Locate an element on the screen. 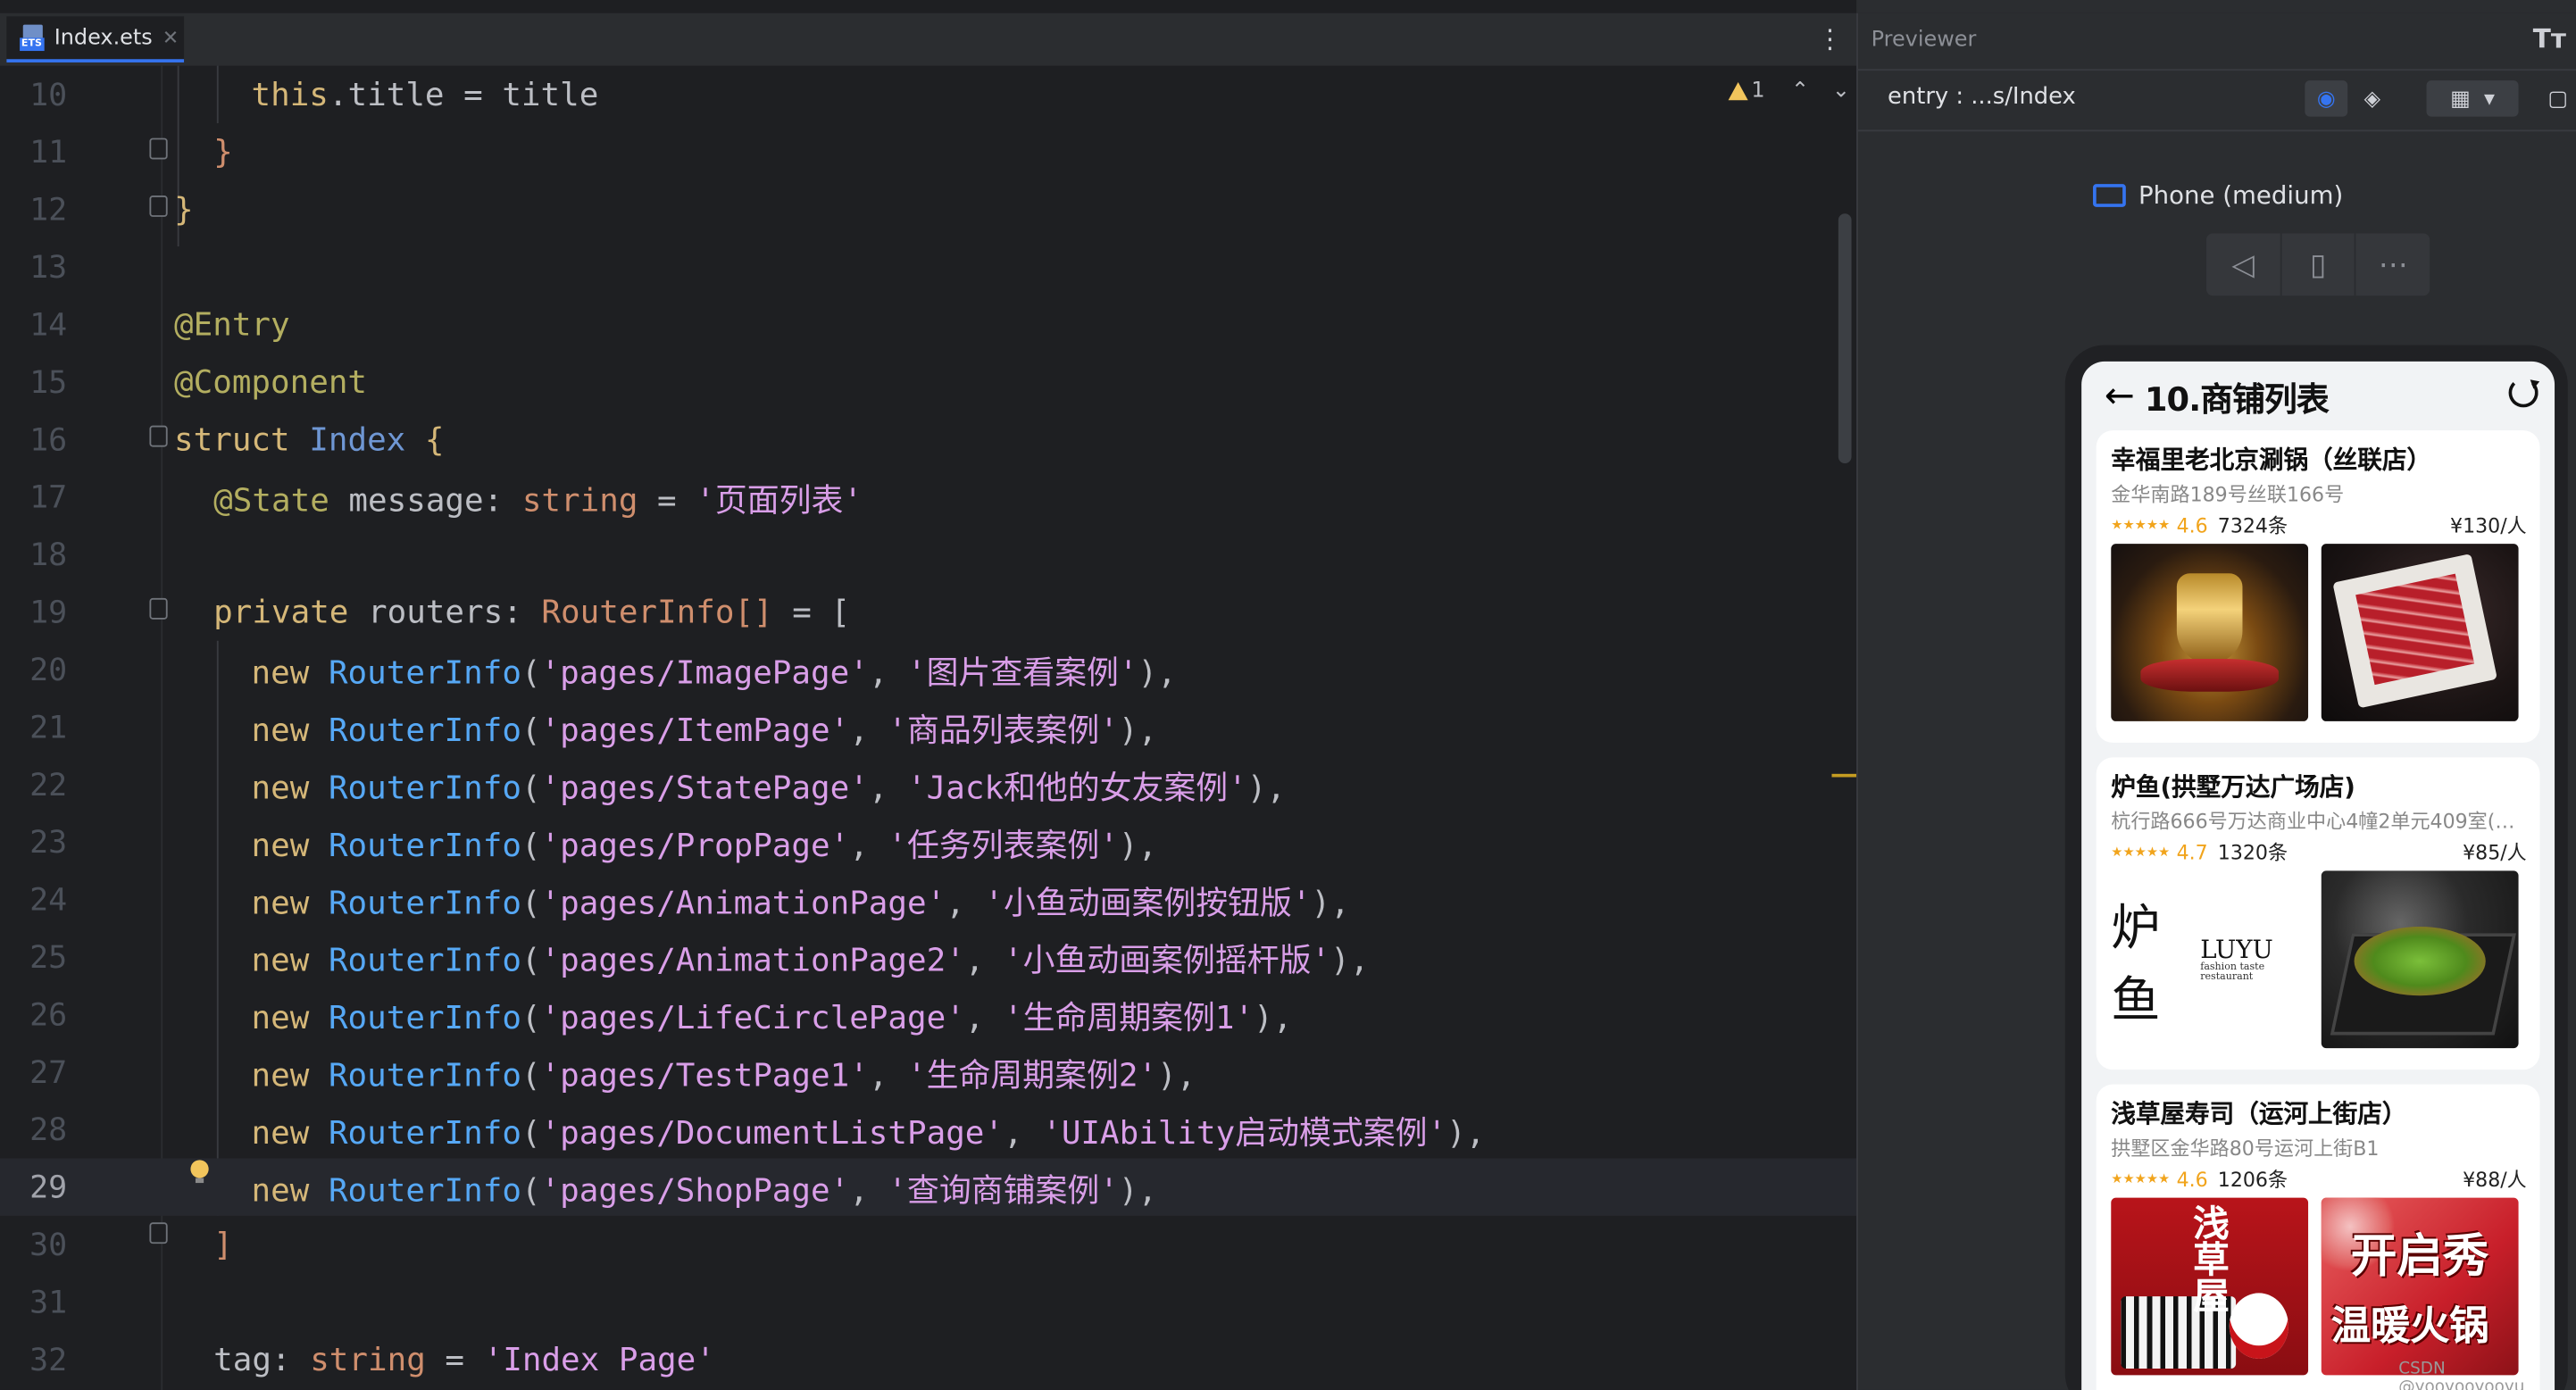 The image size is (2576, 1390). chevron-down-icon: ▾ is located at coordinates (2489, 99).